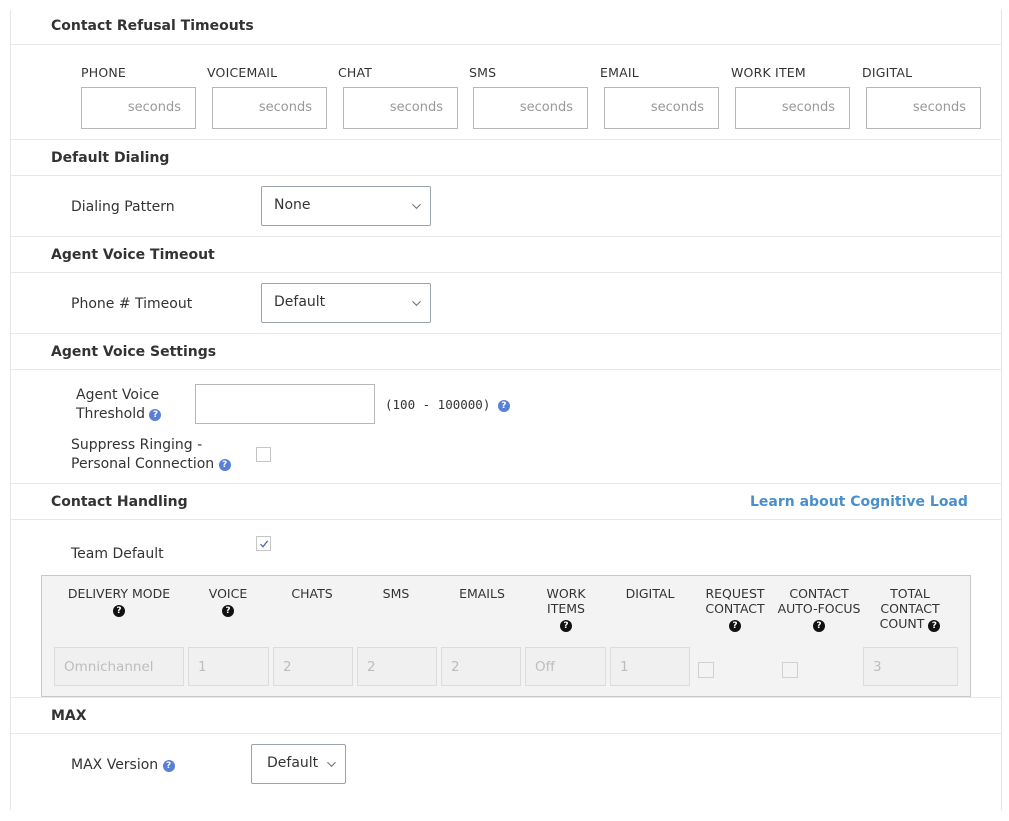 The height and width of the screenshot is (821, 1009). I want to click on col-label-chat: CHAT, so click(355, 72).